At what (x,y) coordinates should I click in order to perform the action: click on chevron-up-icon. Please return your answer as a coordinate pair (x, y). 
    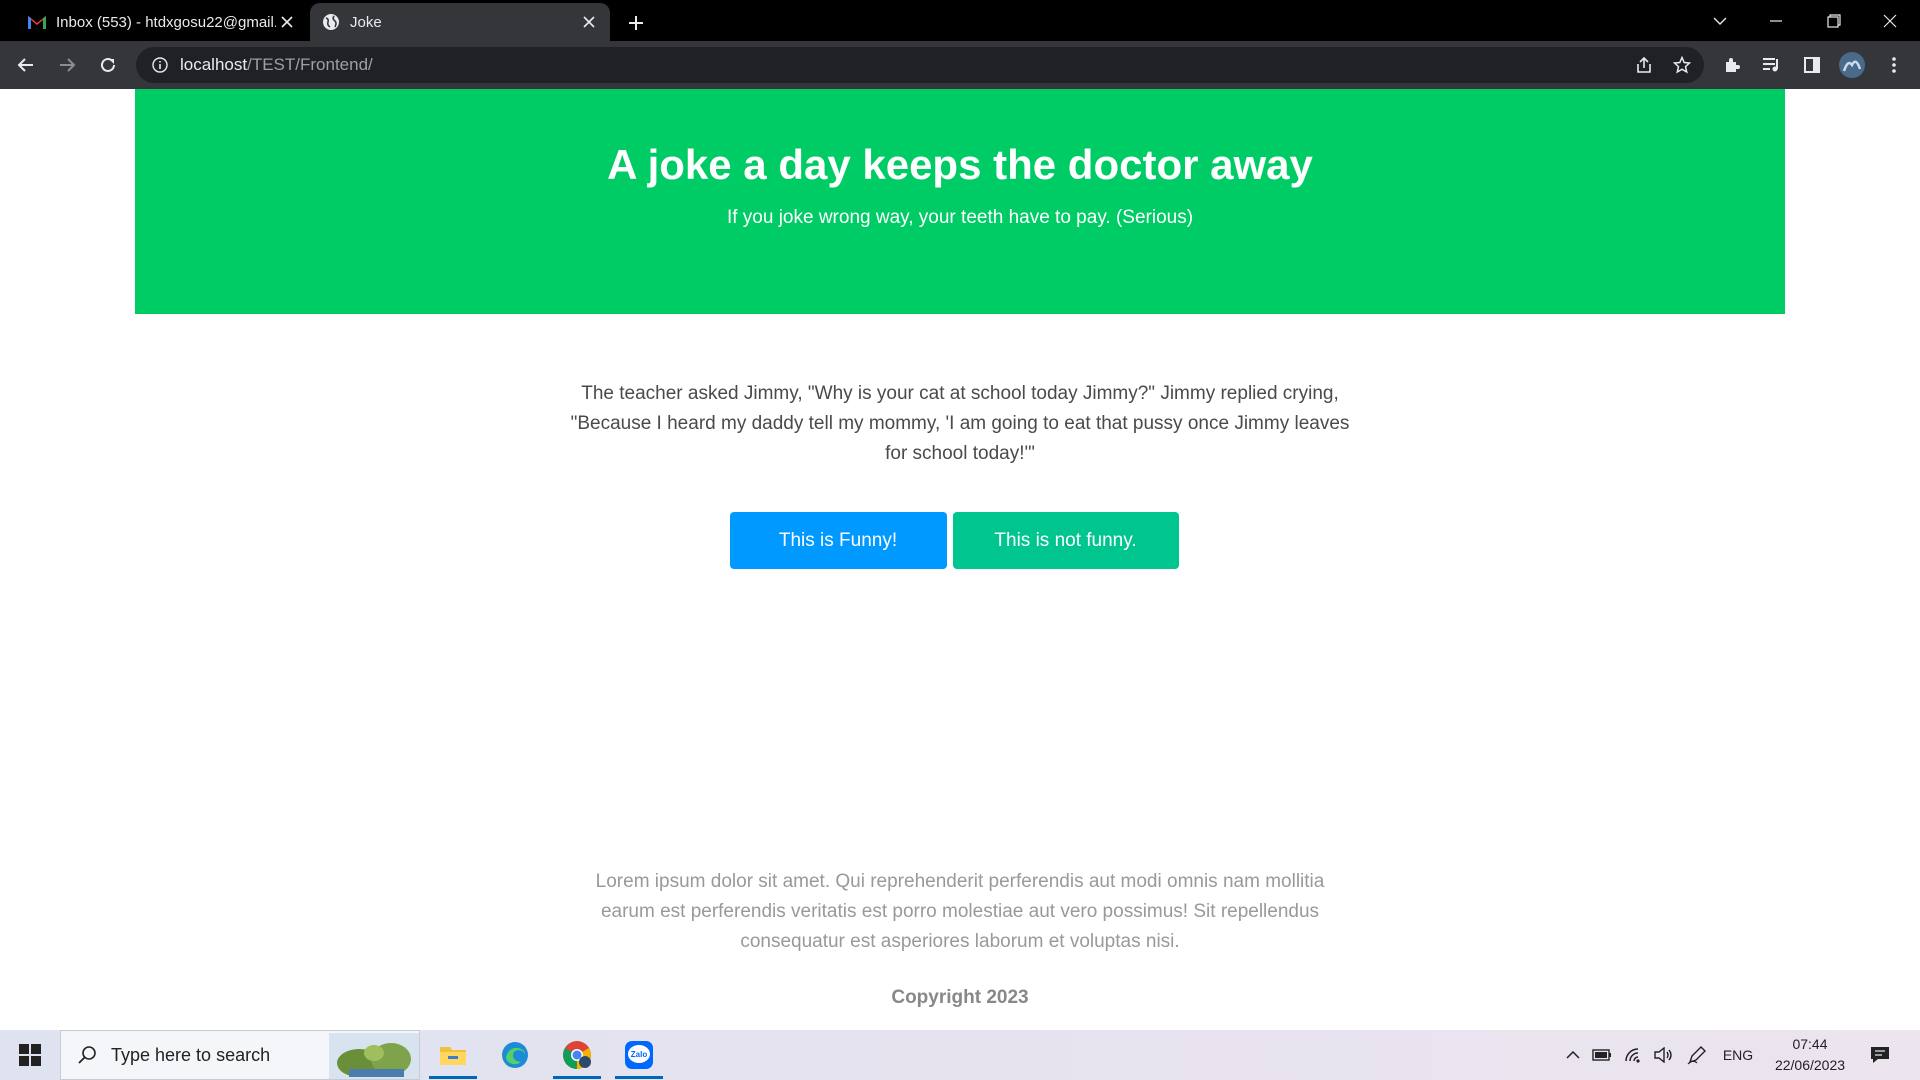
    Looking at the image, I should click on (1573, 1055).